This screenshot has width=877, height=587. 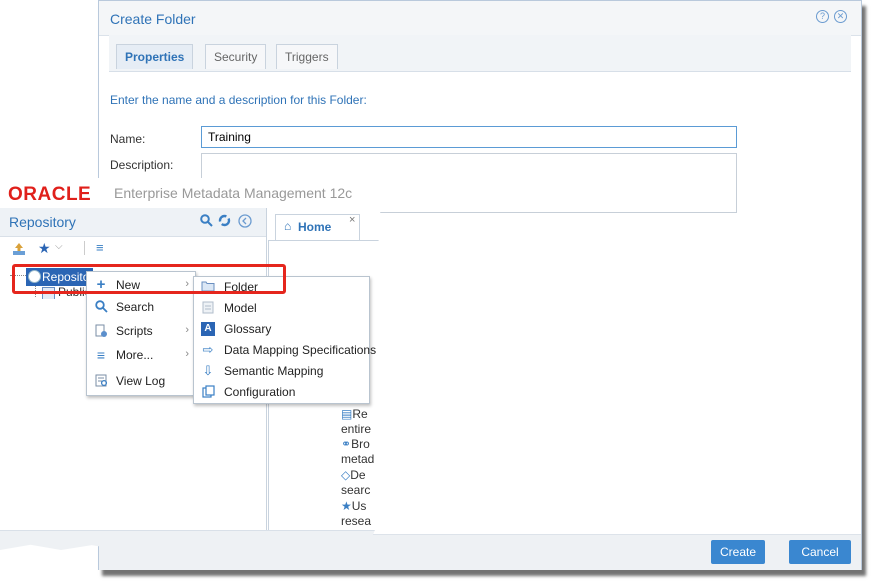 I want to click on list-icon: ≡, so click(x=101, y=355).